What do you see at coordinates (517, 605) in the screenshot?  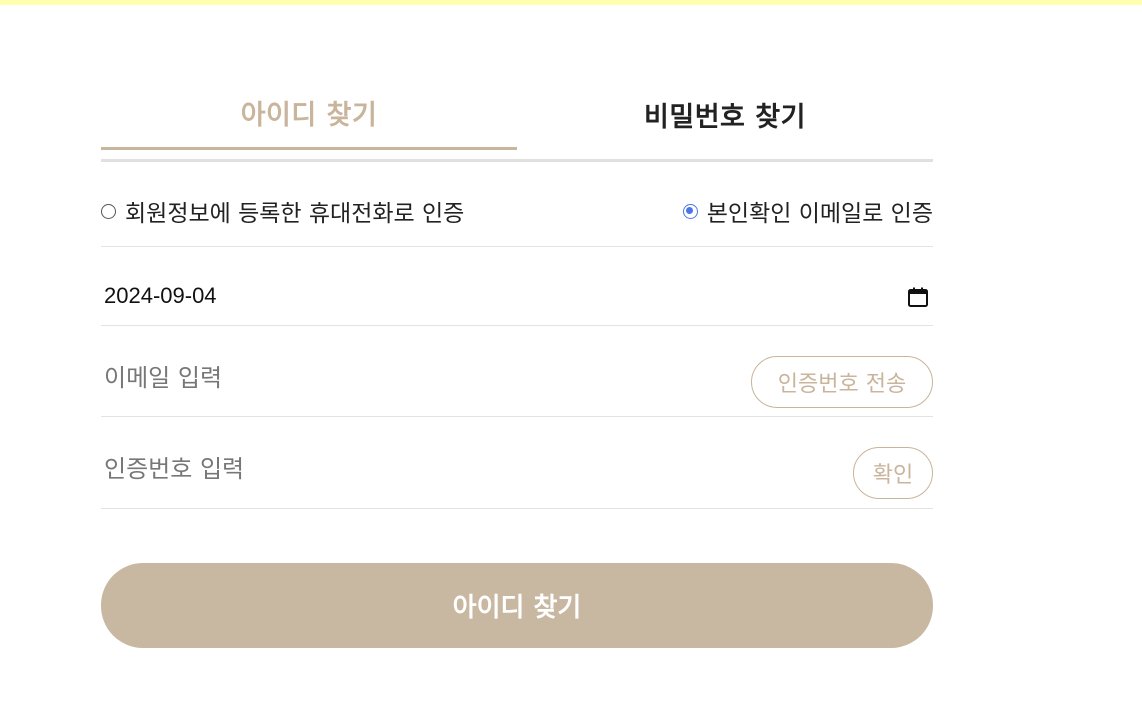 I see `find-id-submit-button: 아이디 찾기` at bounding box center [517, 605].